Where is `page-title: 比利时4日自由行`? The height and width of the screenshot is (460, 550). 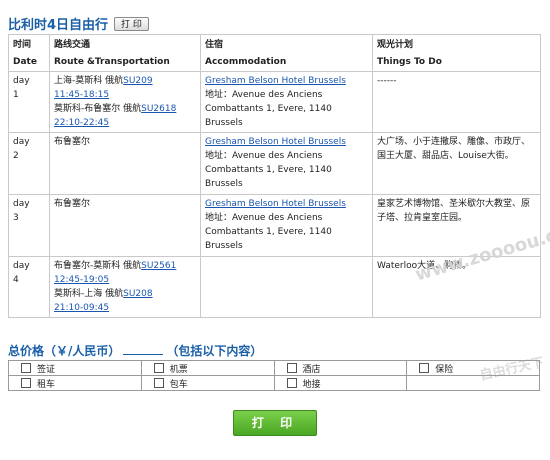 page-title: 比利时4日自由行 is located at coordinates (58, 25).